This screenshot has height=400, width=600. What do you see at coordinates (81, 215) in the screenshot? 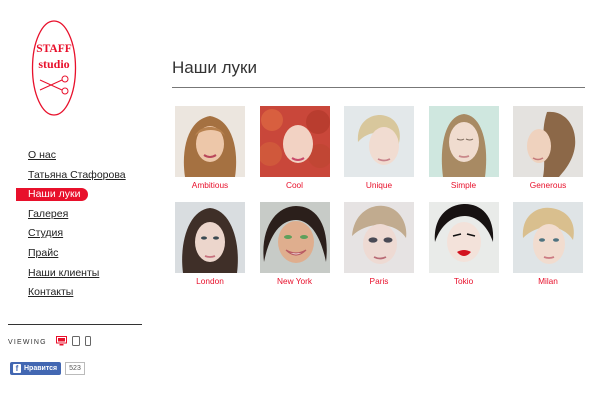
I see `nav-item-gallery: Галерея` at bounding box center [81, 215].